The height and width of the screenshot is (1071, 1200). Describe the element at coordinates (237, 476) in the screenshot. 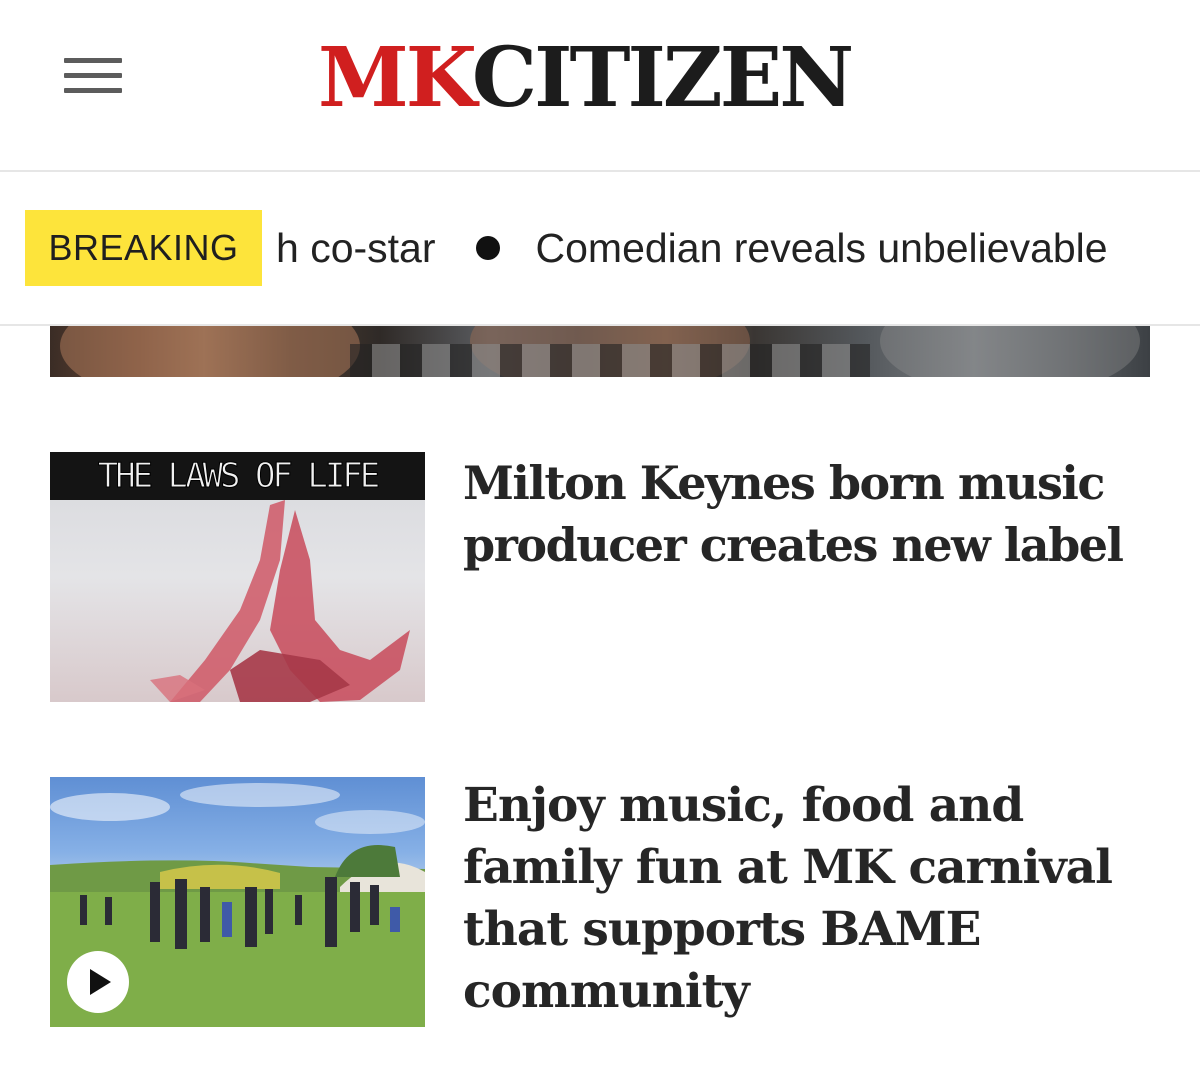

I see `thumbnail-banner-text: THE LAWS OF LIFE` at that location.